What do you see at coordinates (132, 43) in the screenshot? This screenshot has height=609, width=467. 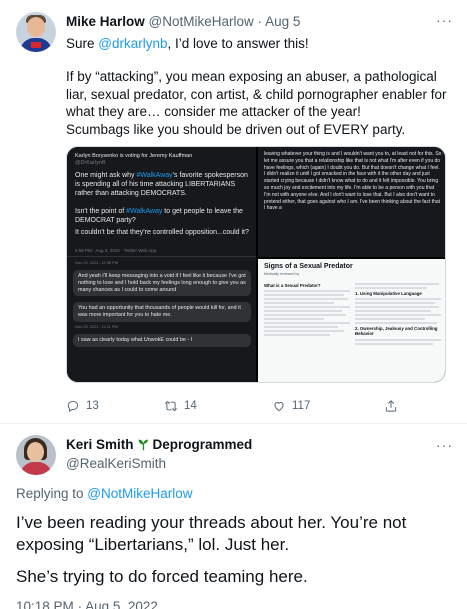 I see `mention-link: @drkarlynb` at bounding box center [132, 43].